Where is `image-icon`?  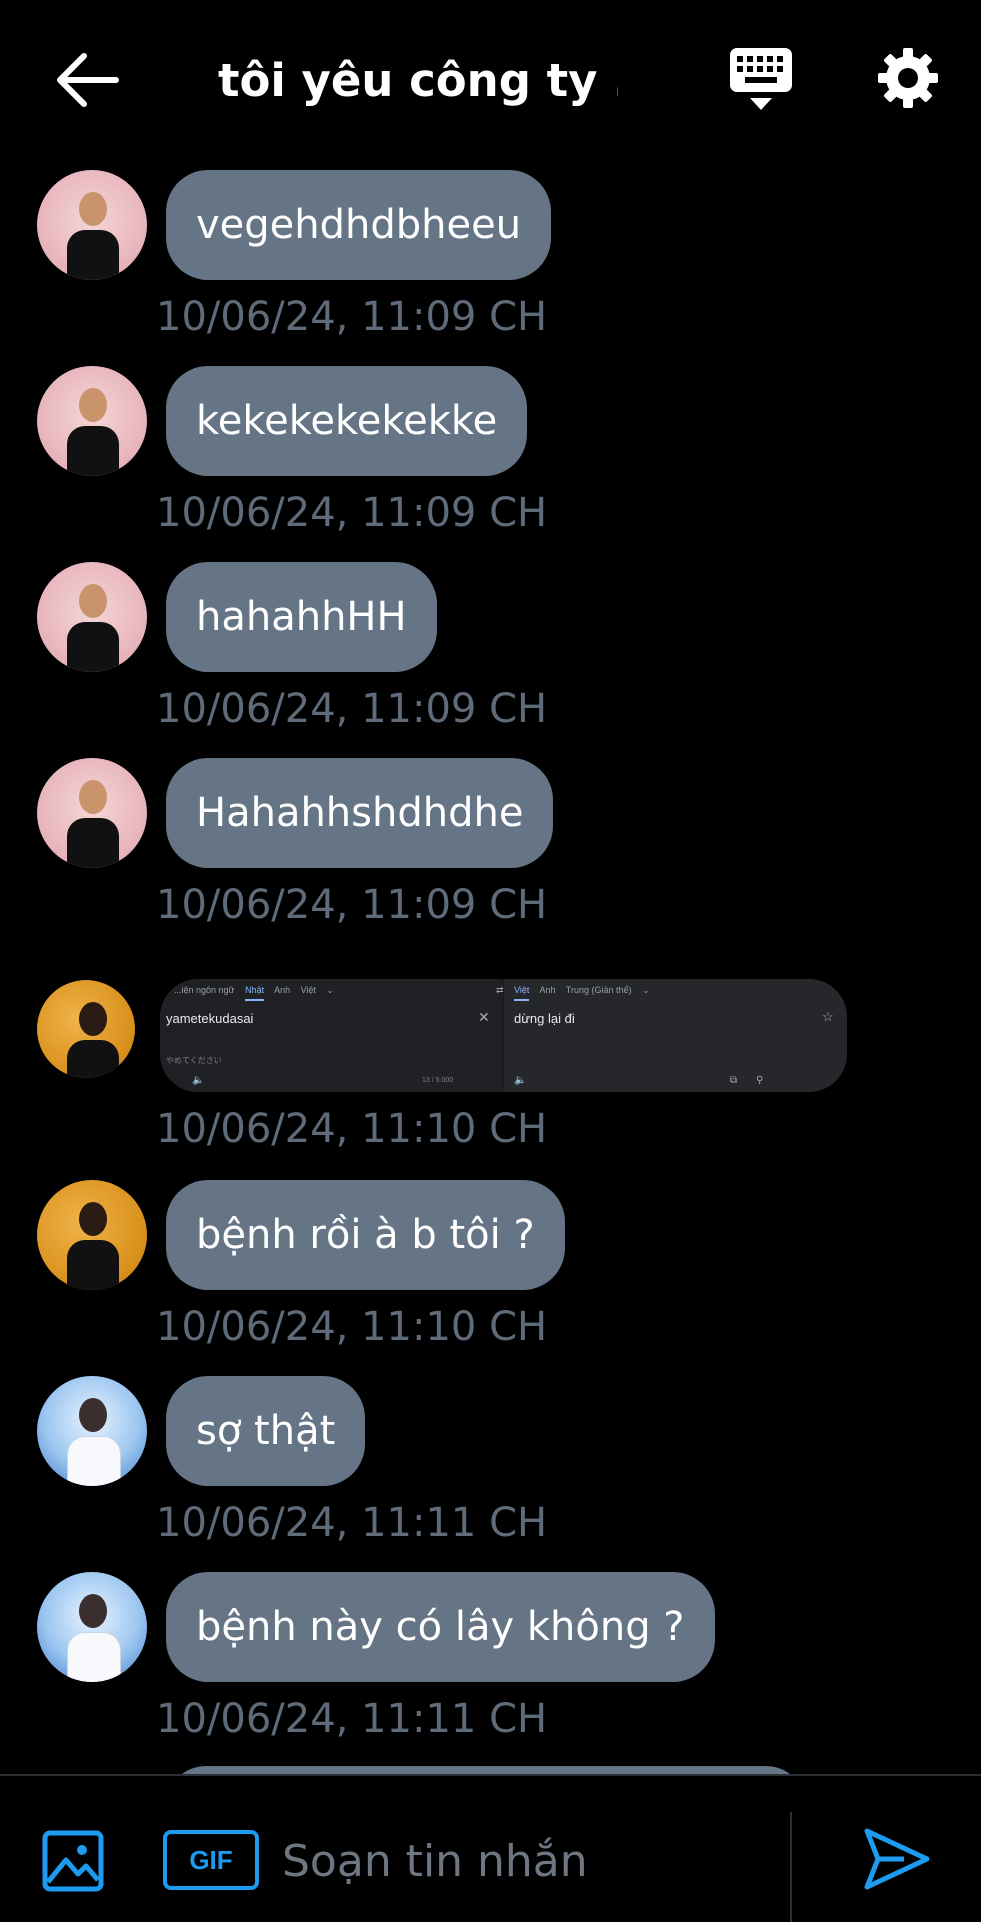 image-icon is located at coordinates (73, 1861).